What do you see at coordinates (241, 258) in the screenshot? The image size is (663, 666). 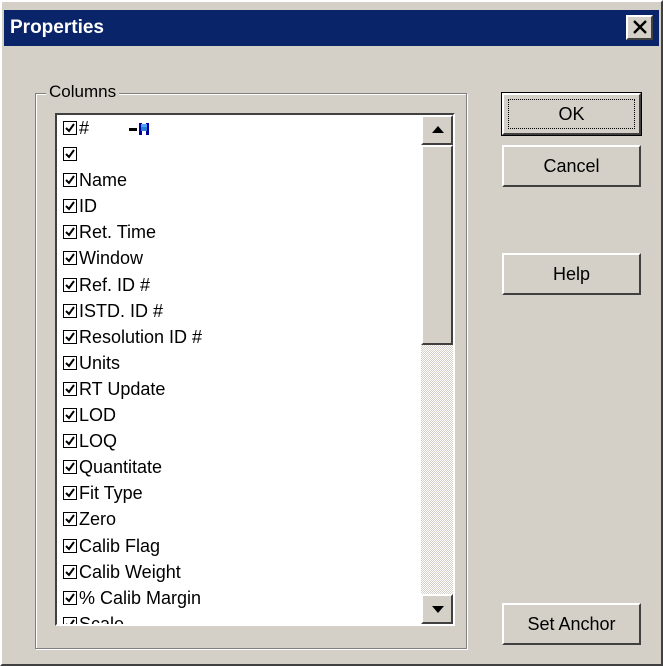 I see `column-list-item: Window` at bounding box center [241, 258].